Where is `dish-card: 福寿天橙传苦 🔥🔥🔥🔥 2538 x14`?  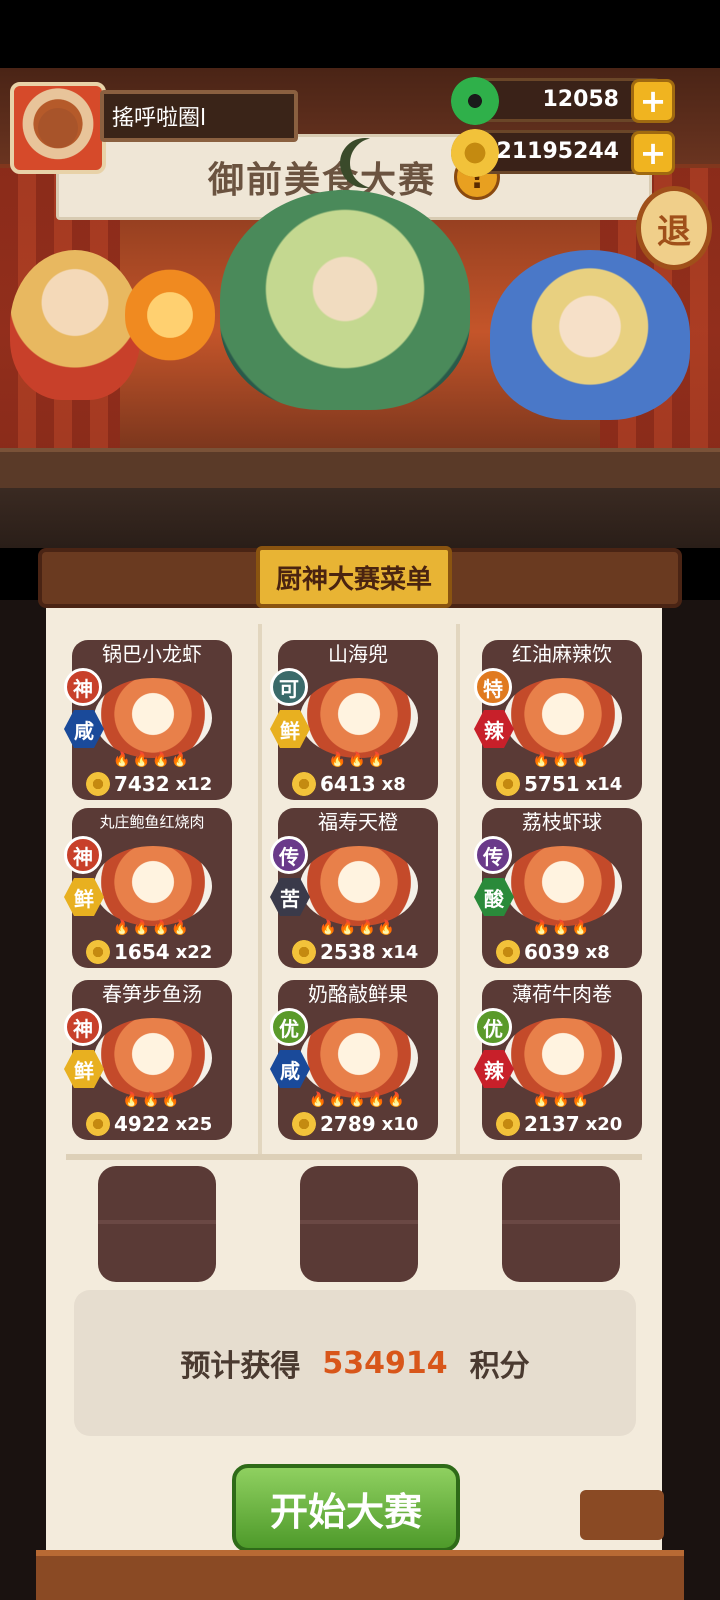
dish-card: 福寿天橙传苦 🔥🔥🔥🔥 2538 x14 is located at coordinates (354, 888).